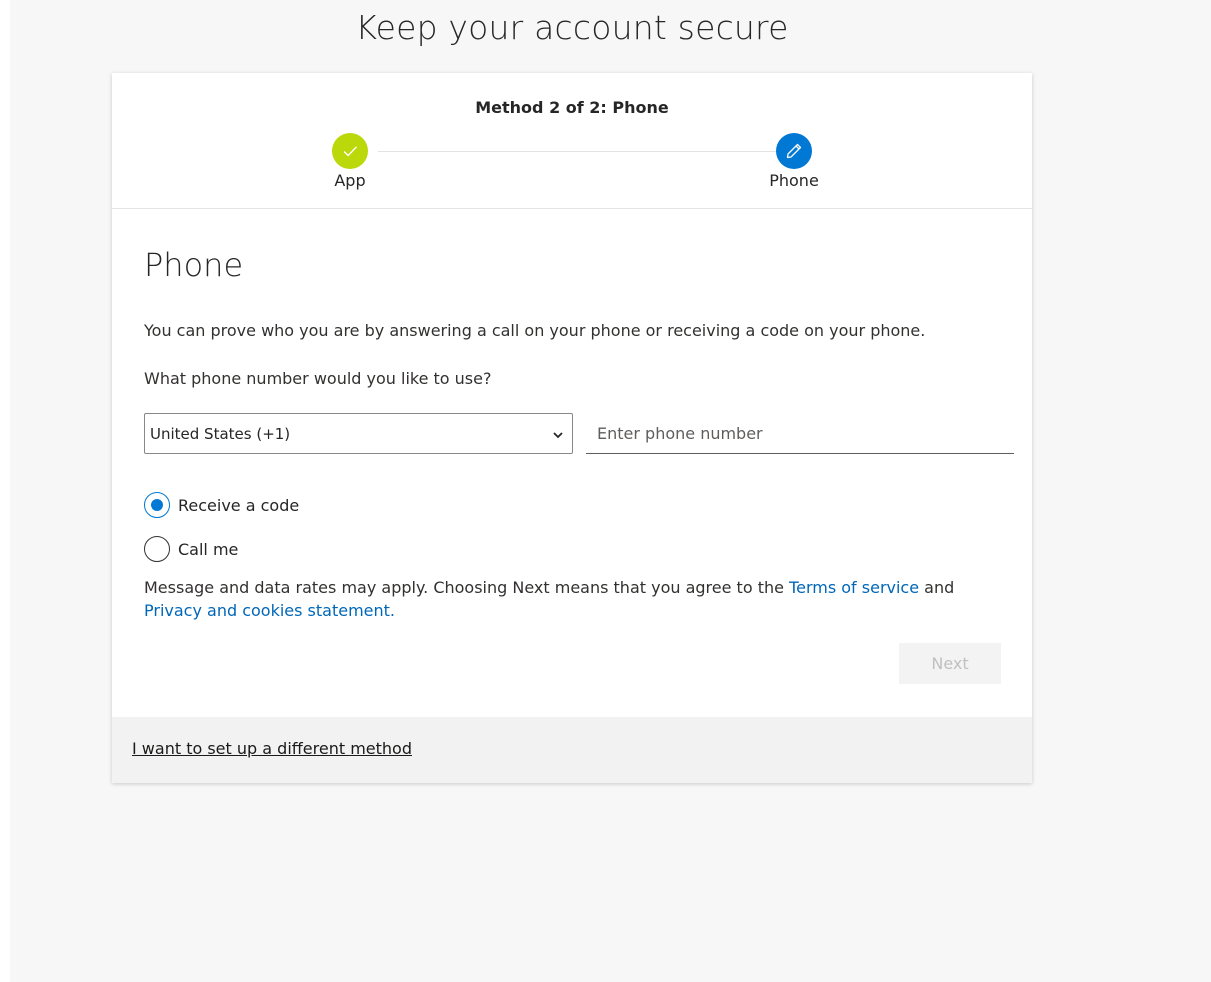 This screenshot has width=1211, height=982. I want to click on progress-header: Method 2 of 2: Phone App Phone, so click(572, 141).